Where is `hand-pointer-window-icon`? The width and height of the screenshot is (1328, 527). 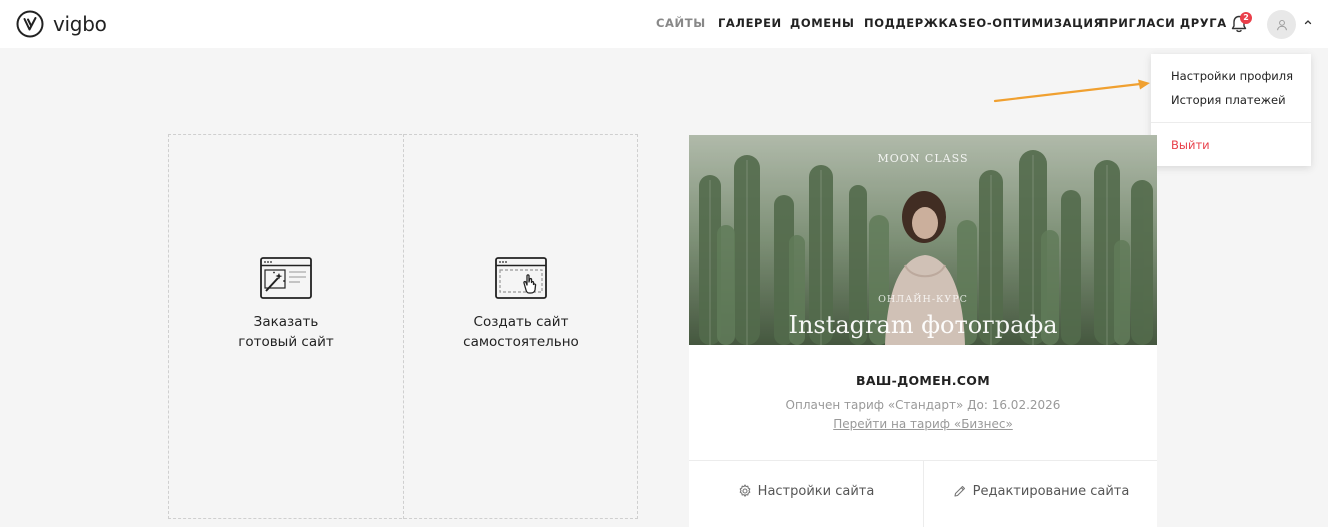 hand-pointer-window-icon is located at coordinates (521, 278).